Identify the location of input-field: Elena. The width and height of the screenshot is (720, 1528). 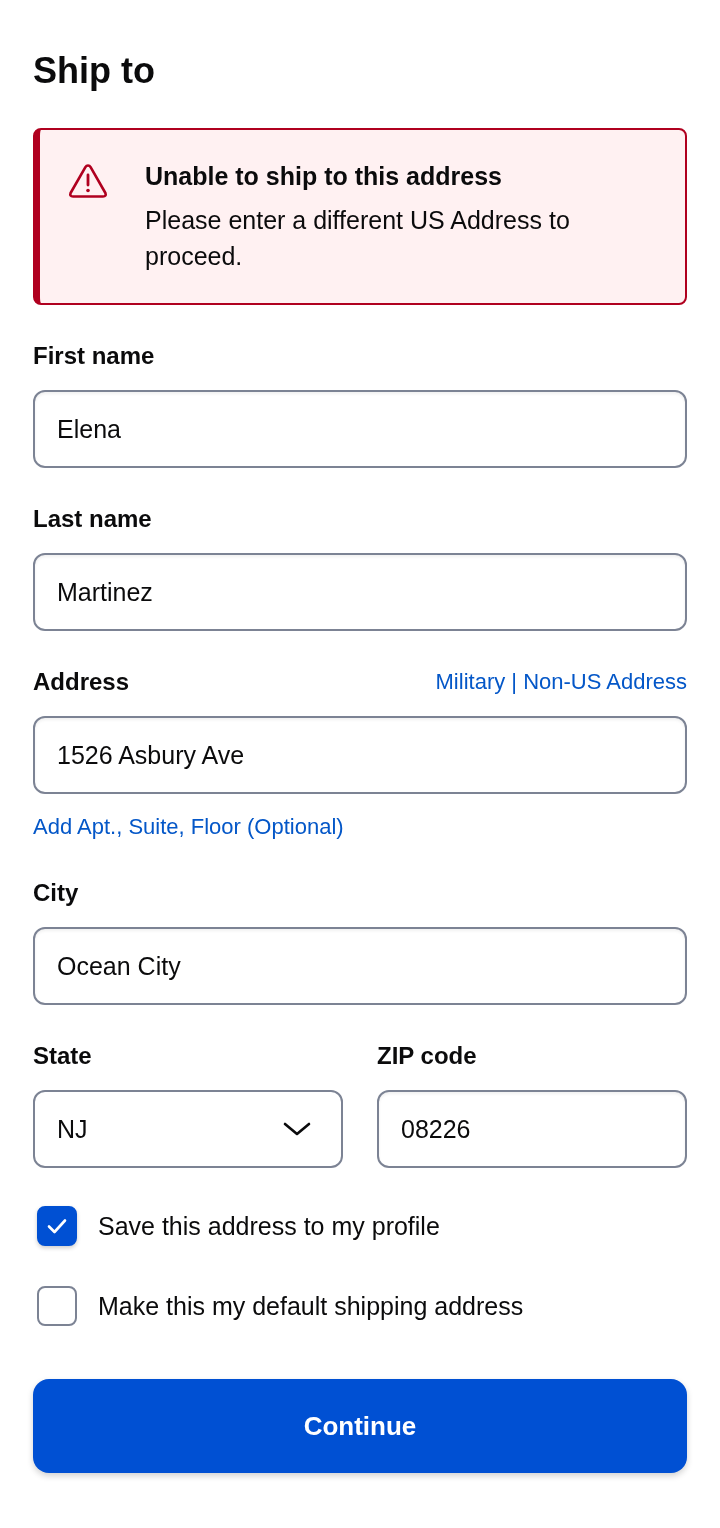
(360, 429).